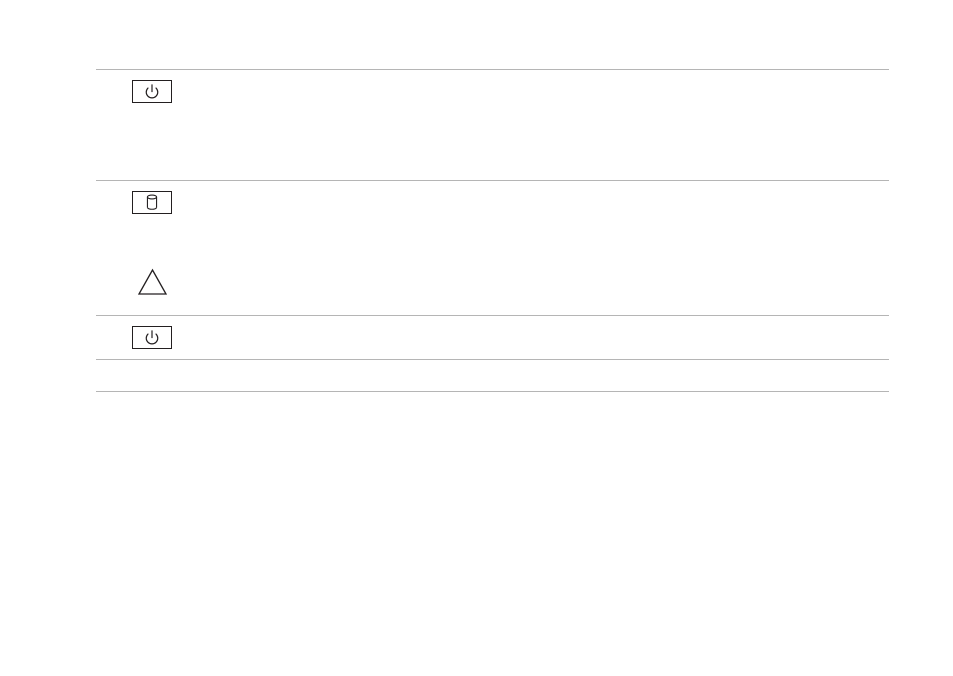 The width and height of the screenshot is (953, 676). What do you see at coordinates (492, 315) in the screenshot?
I see `table-rule-row2` at bounding box center [492, 315].